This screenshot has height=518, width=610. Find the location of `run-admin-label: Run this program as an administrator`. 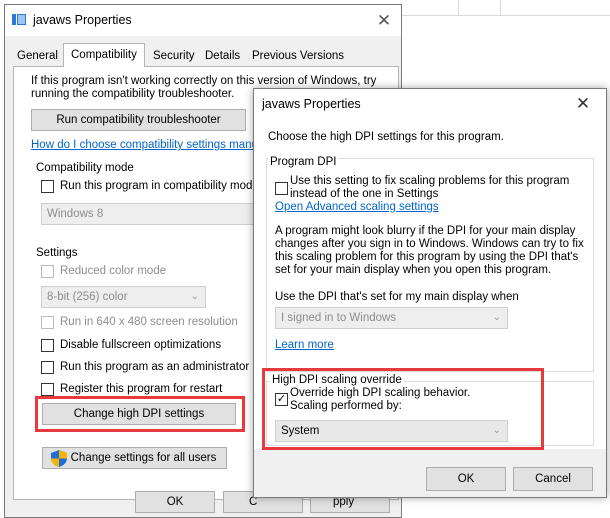

run-admin-label: Run this program as an administrator is located at coordinates (155, 367).